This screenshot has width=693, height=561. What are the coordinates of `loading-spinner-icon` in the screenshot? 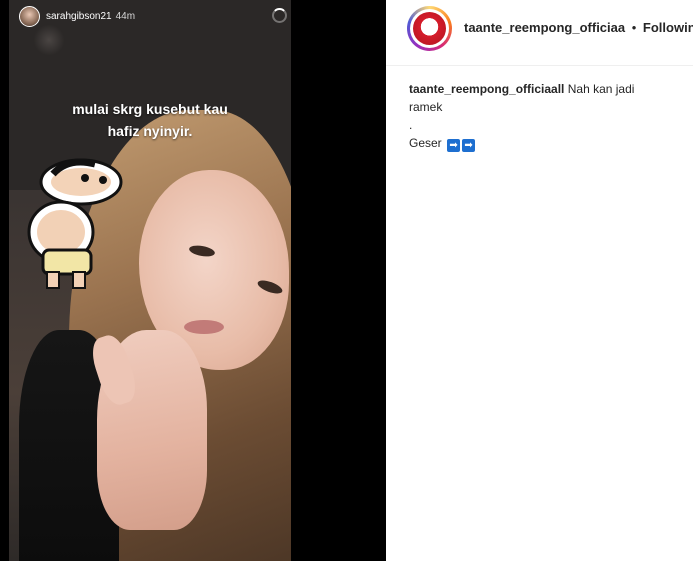 It's located at (279, 15).